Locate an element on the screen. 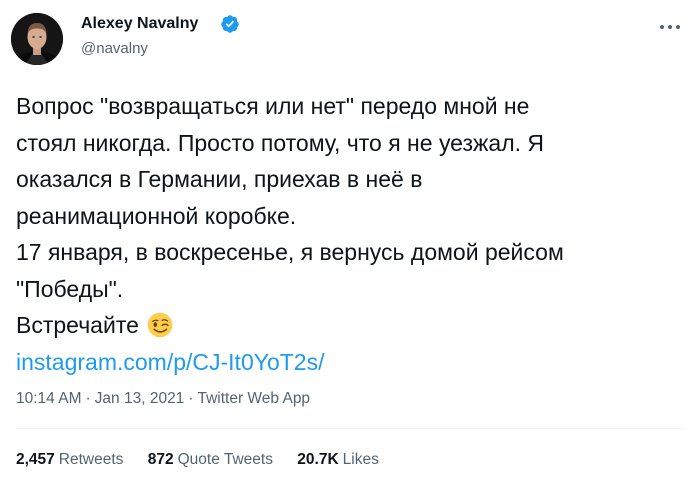 The width and height of the screenshot is (700, 490). instagram-link: instagram.com/p/CJ-It0YoT2s/ is located at coordinates (351, 362).